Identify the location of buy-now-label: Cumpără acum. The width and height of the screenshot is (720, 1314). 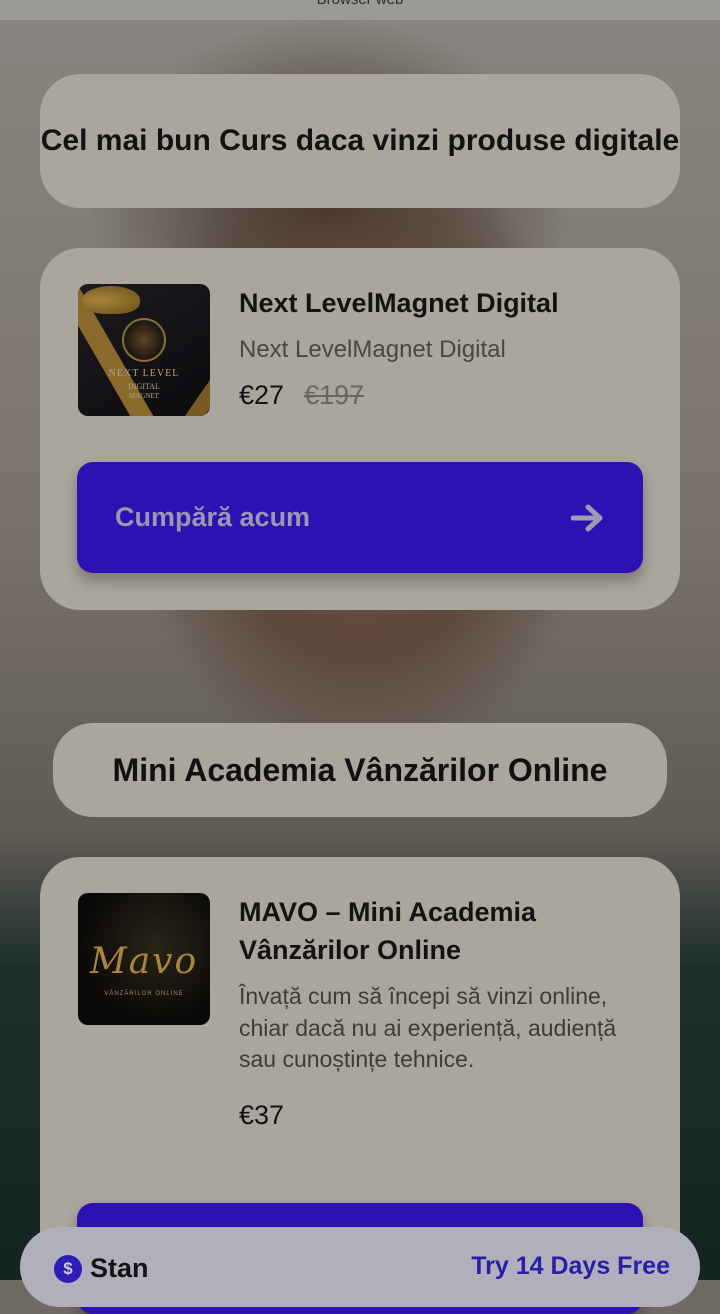
(213, 517).